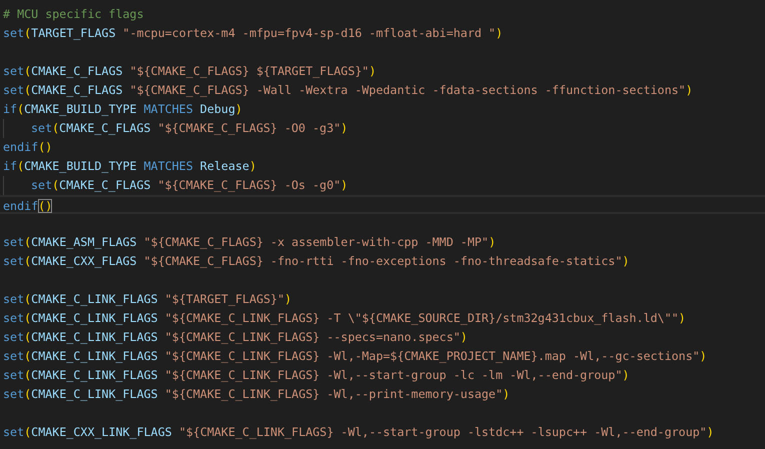 The height and width of the screenshot is (449, 765). What do you see at coordinates (73, 14) in the screenshot?
I see `code-line: # MCU specific flags` at bounding box center [73, 14].